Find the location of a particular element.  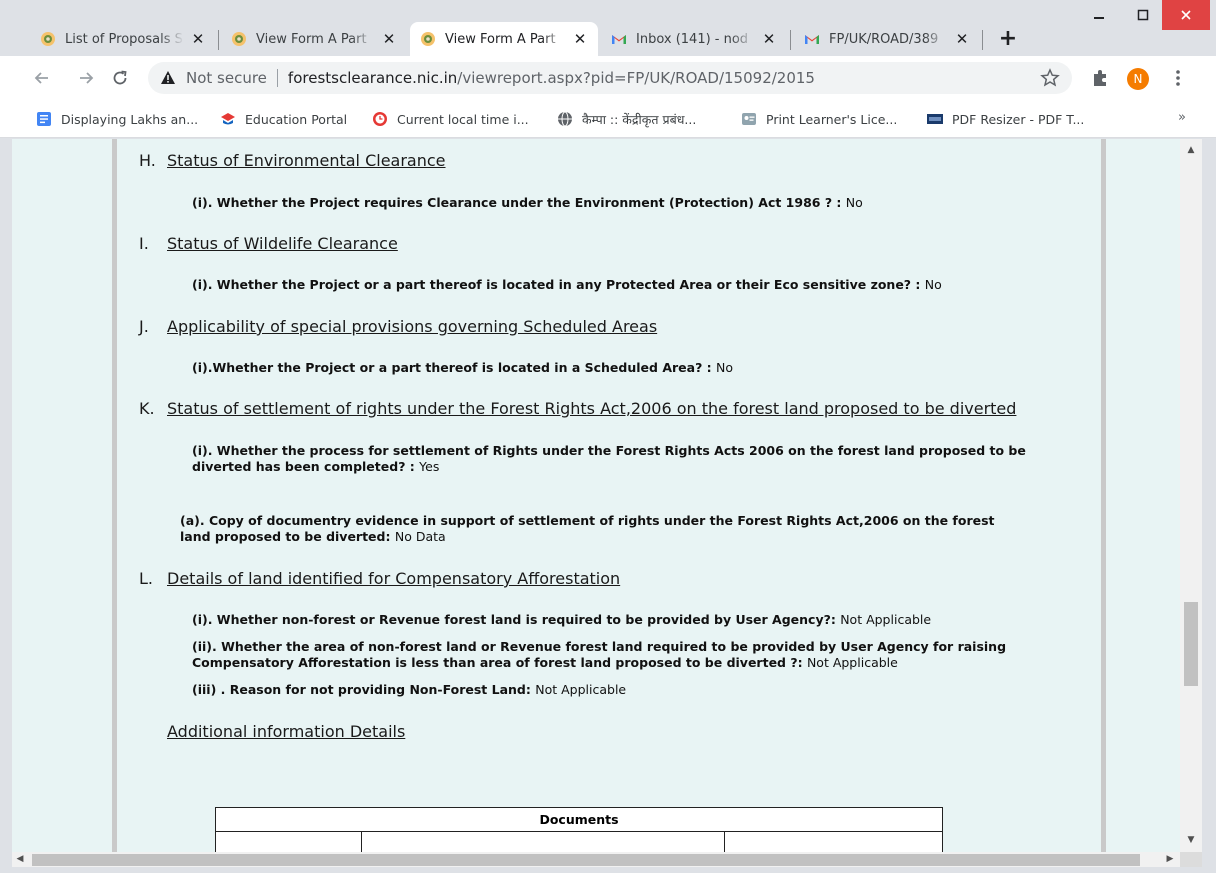

vertical-scrollbar: ▲ ▼ is located at coordinates (1191, 495).